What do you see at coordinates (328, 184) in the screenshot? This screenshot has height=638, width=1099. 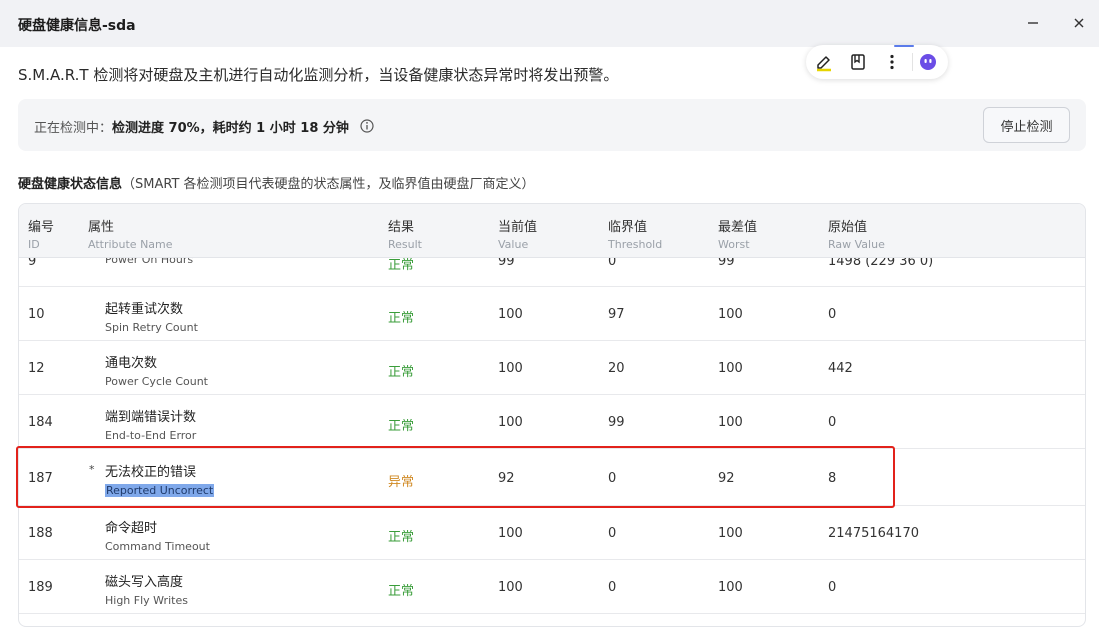 I see `section-note: （SMART 各检测项目代表硬盘的状态属性，及临界值由硬盘厂商定义）` at bounding box center [328, 184].